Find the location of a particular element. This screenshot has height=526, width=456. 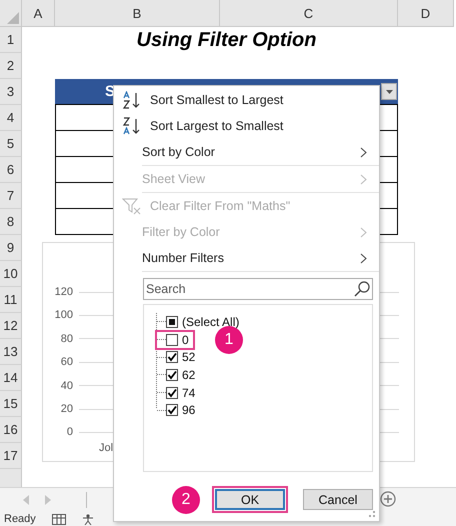

sheet-title: Using Filter Option is located at coordinates (227, 40).